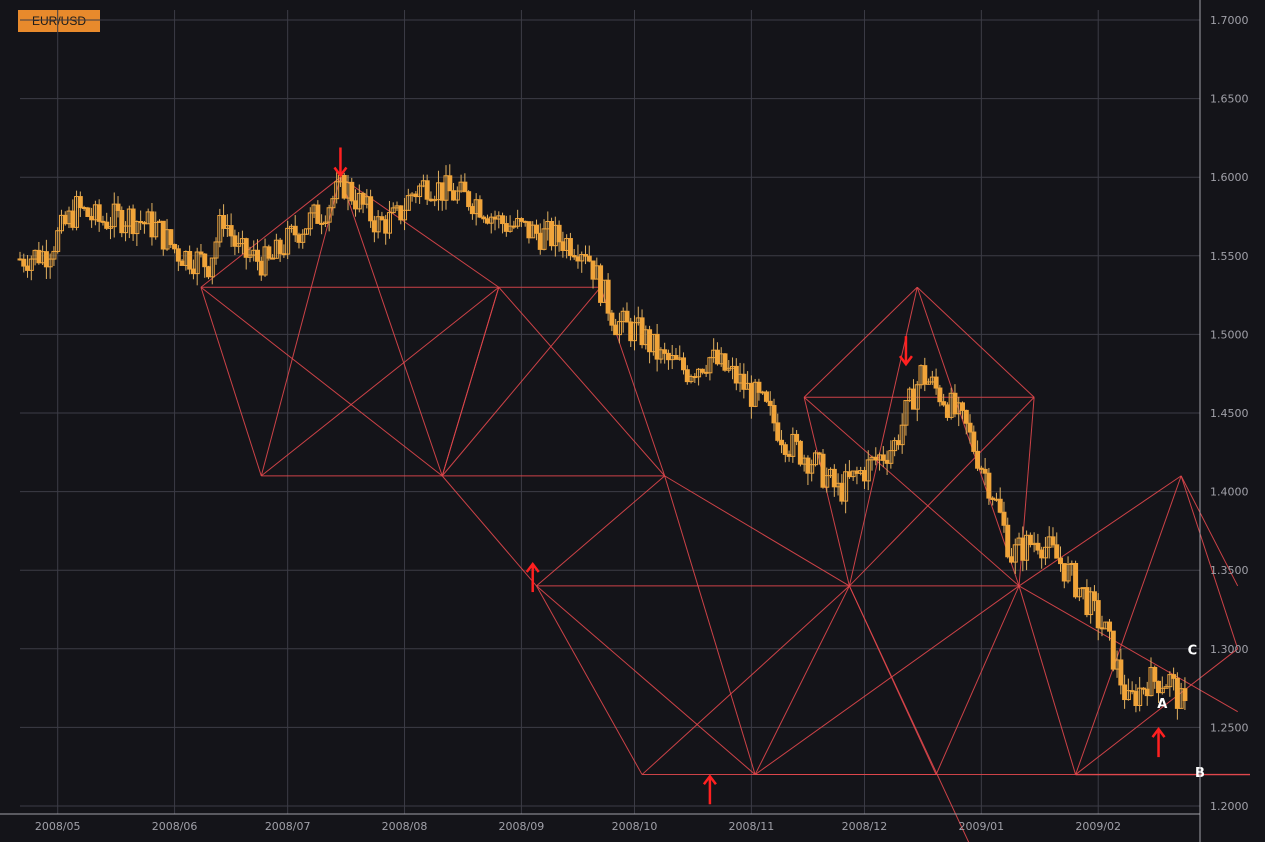 The width and height of the screenshot is (1265, 842). I want to click on y-tick-label: 1.4000, so click(1229, 492).